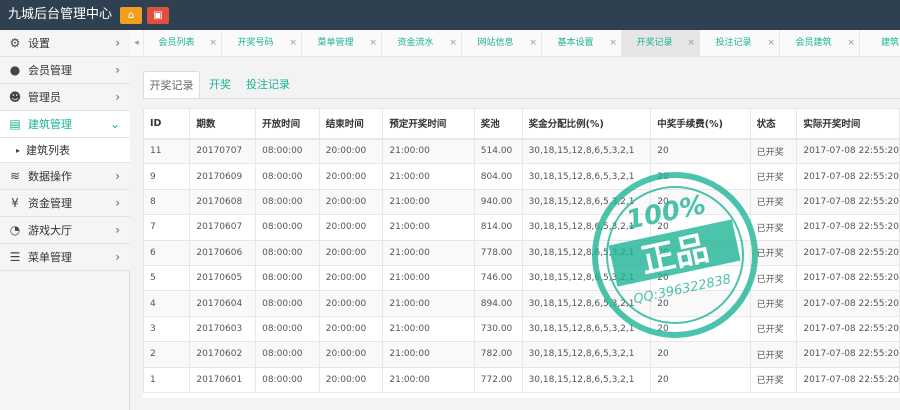 This screenshot has width=900, height=410. Describe the element at coordinates (15, 203) in the screenshot. I see `yen-icon: ¥` at that location.